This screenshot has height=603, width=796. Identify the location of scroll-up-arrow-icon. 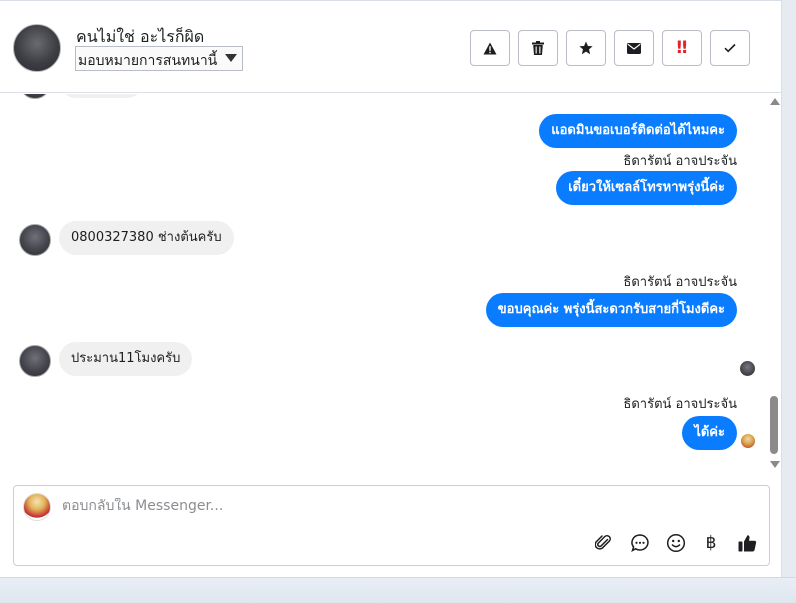
(775, 101).